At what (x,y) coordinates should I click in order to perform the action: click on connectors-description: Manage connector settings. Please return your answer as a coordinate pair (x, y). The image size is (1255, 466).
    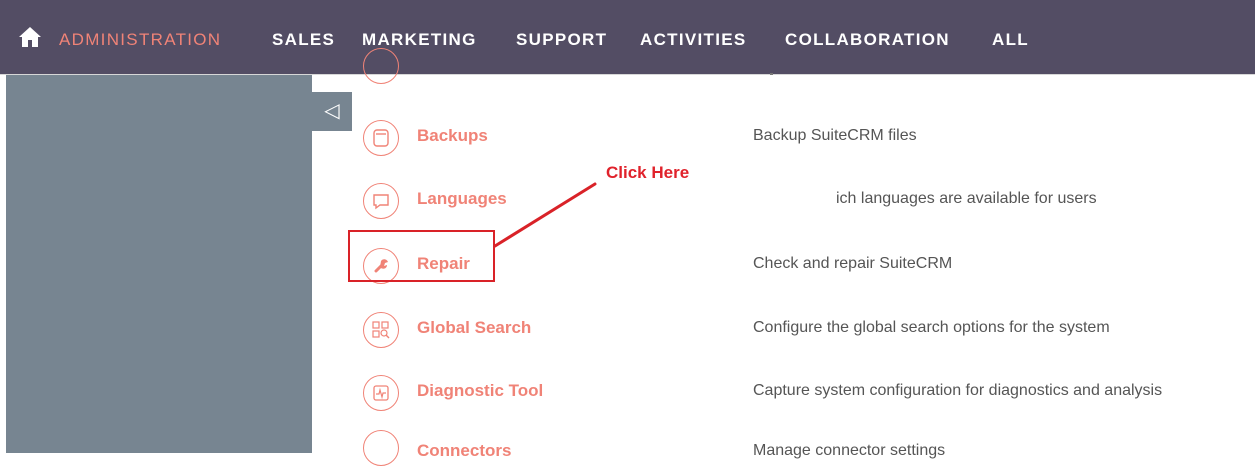
    Looking at the image, I should click on (849, 450).